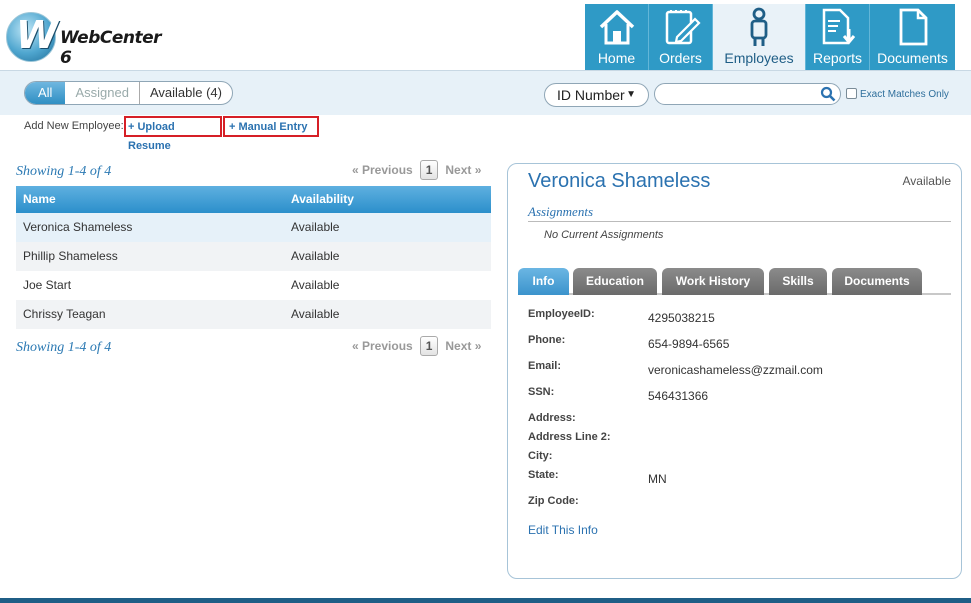  Describe the element at coordinates (322, 199) in the screenshot. I see `column-header-availability: Availability` at that location.